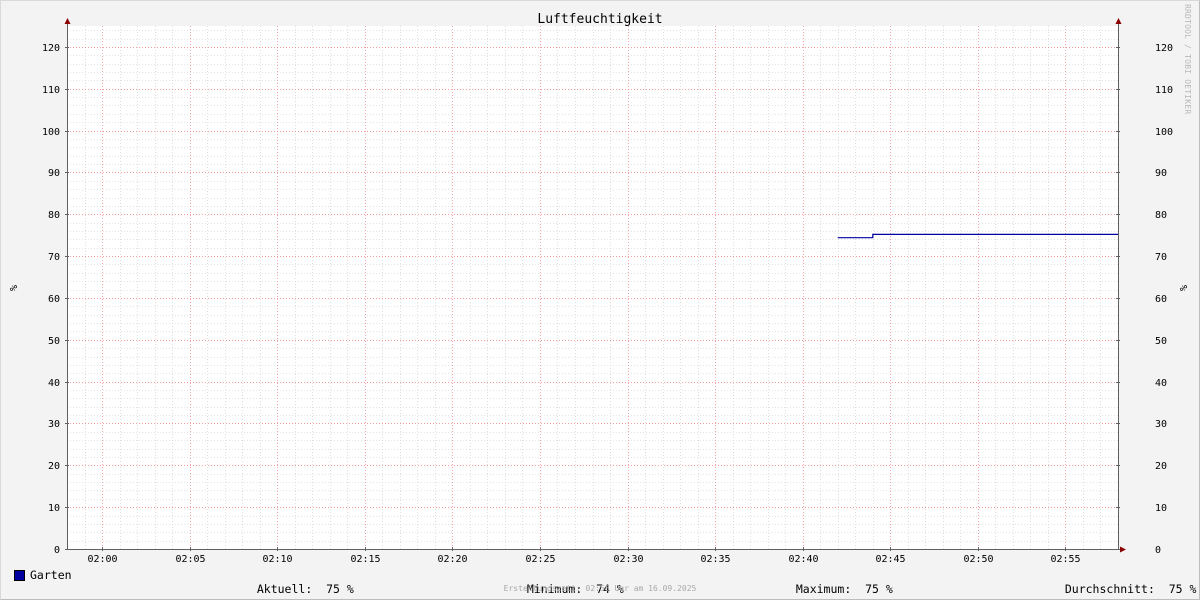 The width and height of the screenshot is (1200, 600). What do you see at coordinates (1161, 466) in the screenshot?
I see `y-tick-label-right: 20` at bounding box center [1161, 466].